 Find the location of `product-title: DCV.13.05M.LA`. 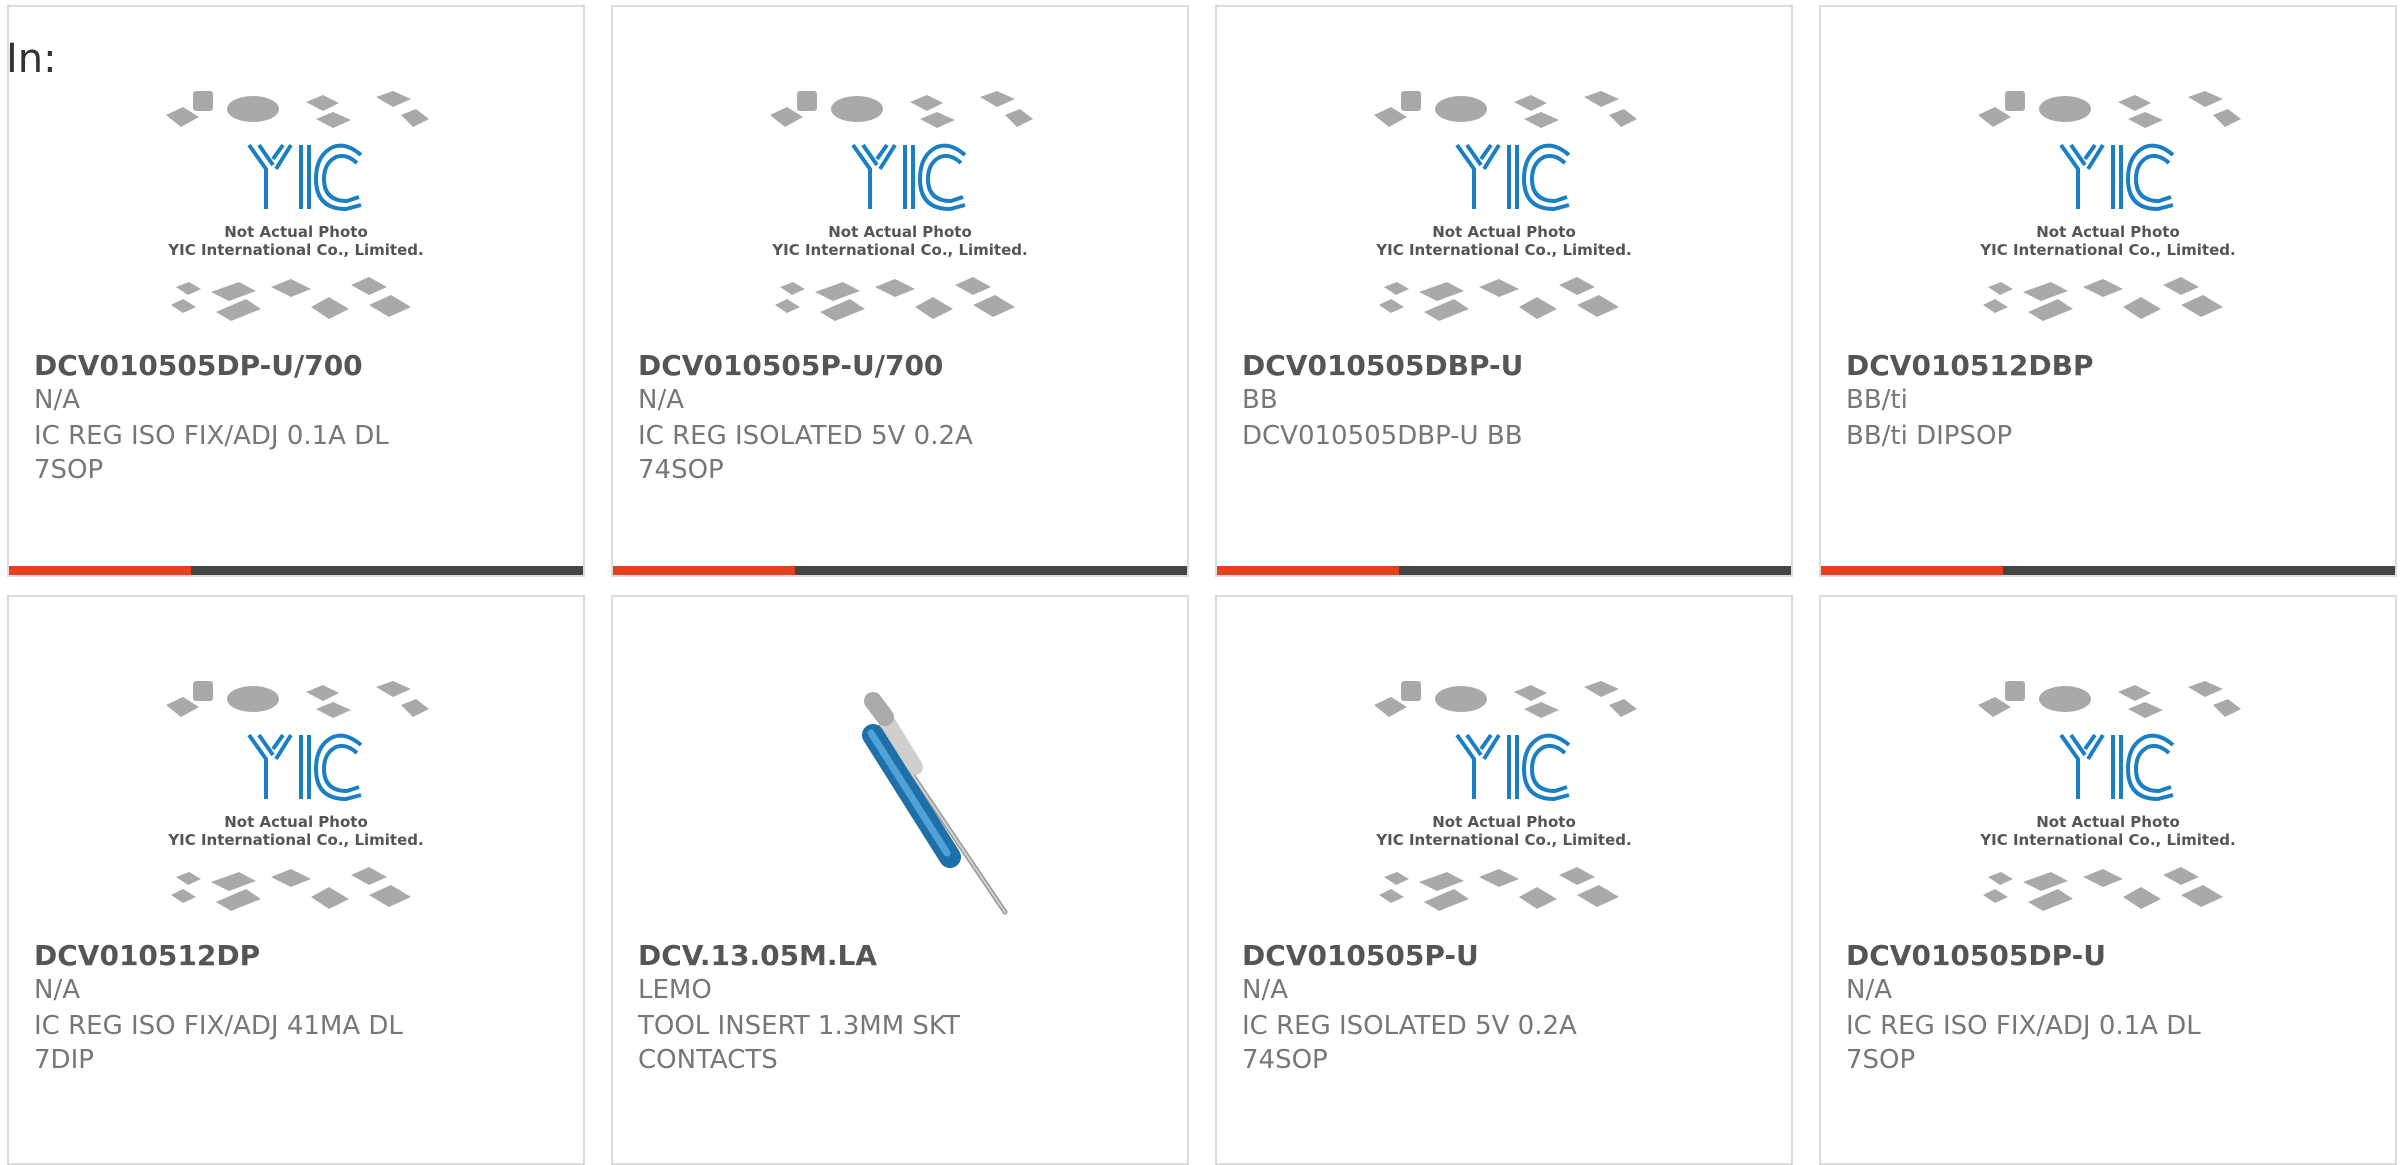

product-title: DCV.13.05M.LA is located at coordinates (757, 955).